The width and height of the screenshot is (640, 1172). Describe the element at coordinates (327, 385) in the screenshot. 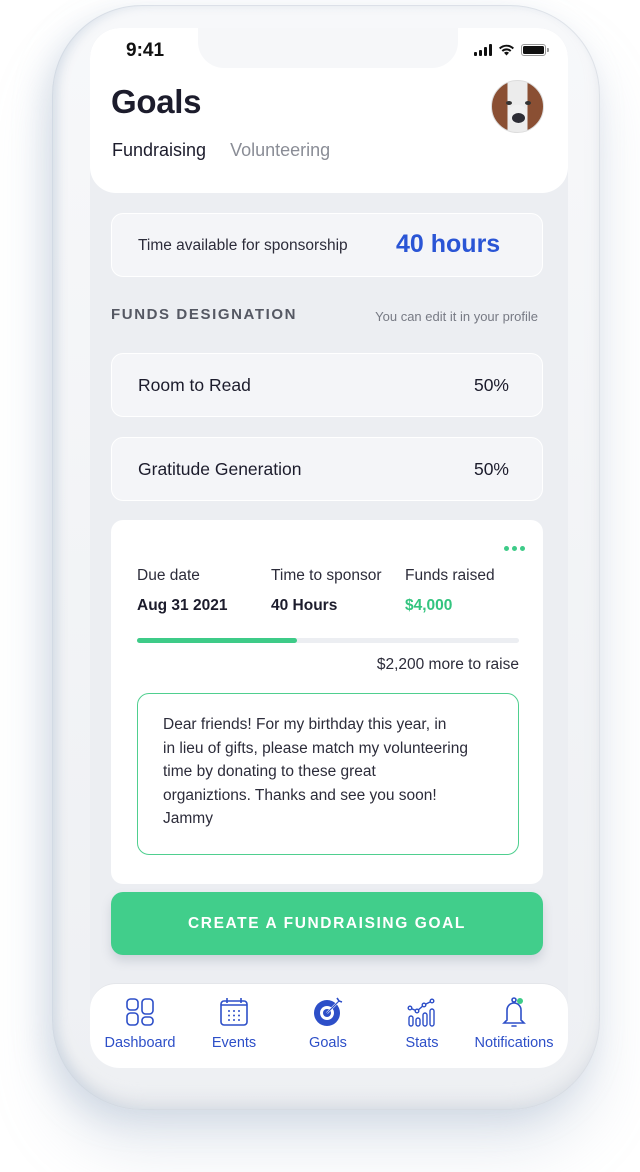

I see `fund-item-room-to-read: Room to Read 50%` at that location.